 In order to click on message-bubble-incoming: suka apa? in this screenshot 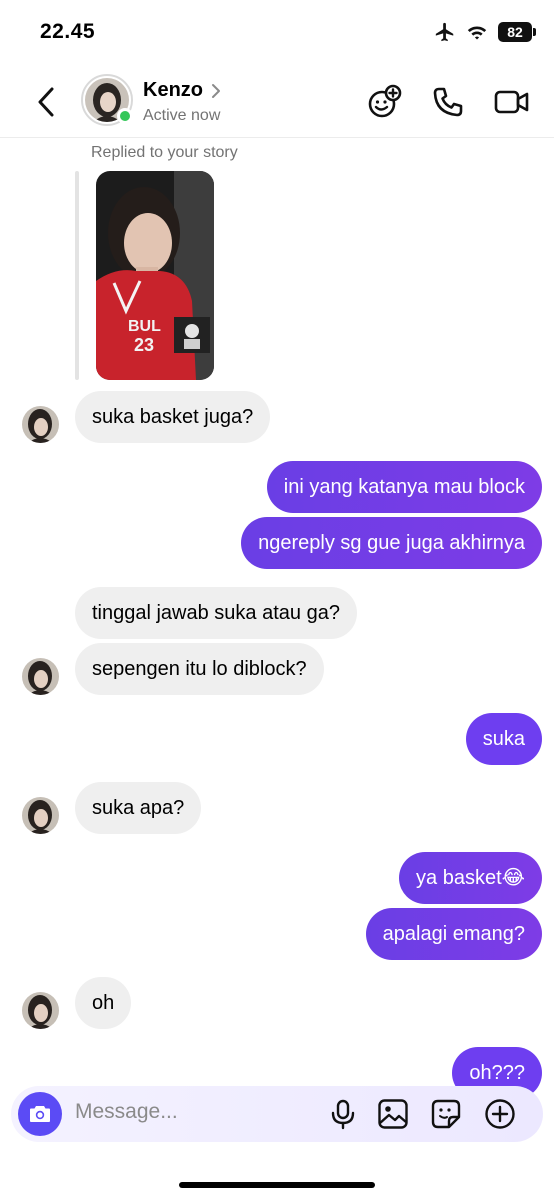, I will do `click(138, 808)`.